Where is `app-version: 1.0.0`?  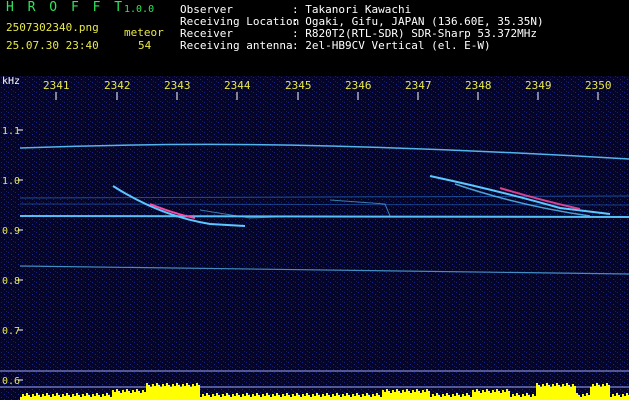
app-version: 1.0.0 is located at coordinates (139, 9).